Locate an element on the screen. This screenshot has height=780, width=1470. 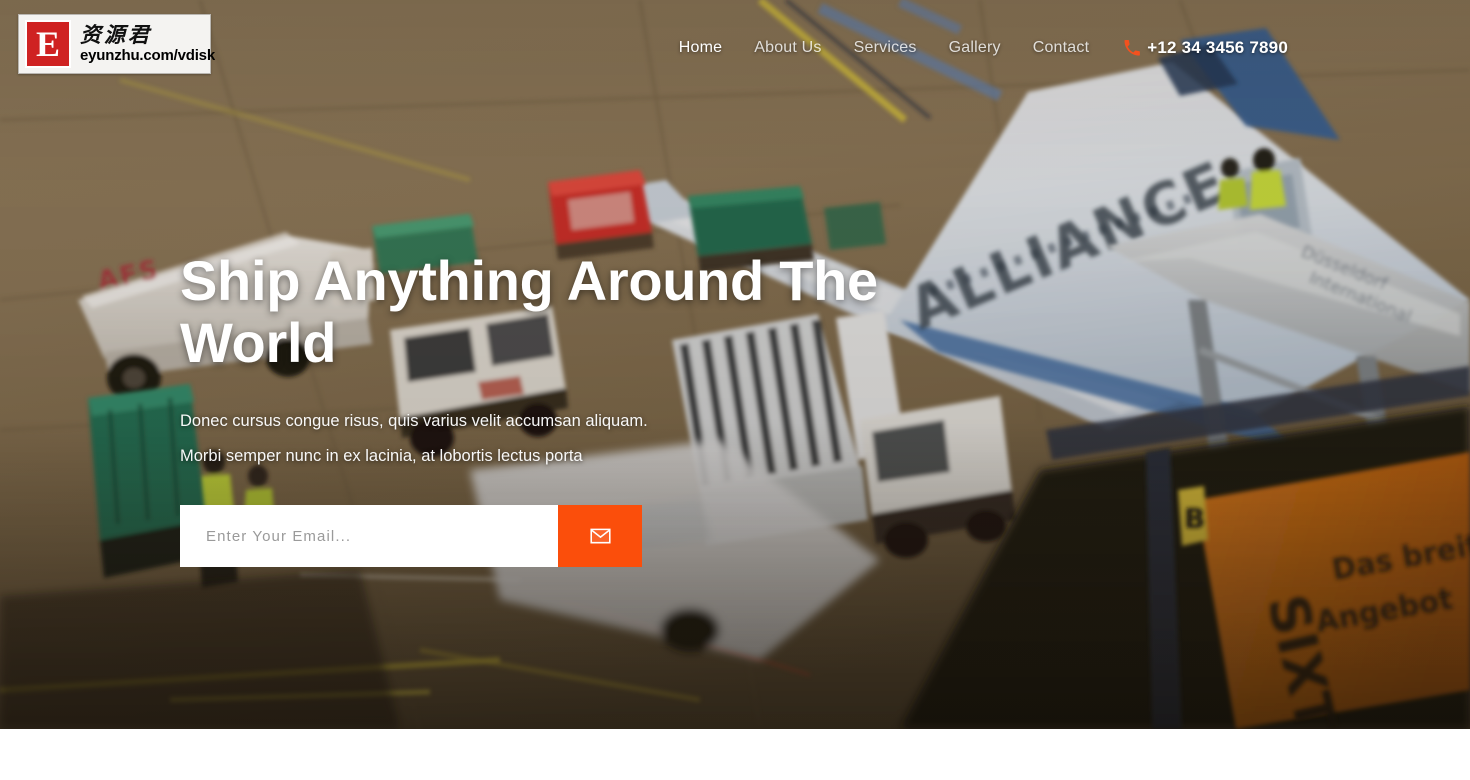
watermark-logo-letter: E is located at coordinates (47, 44).